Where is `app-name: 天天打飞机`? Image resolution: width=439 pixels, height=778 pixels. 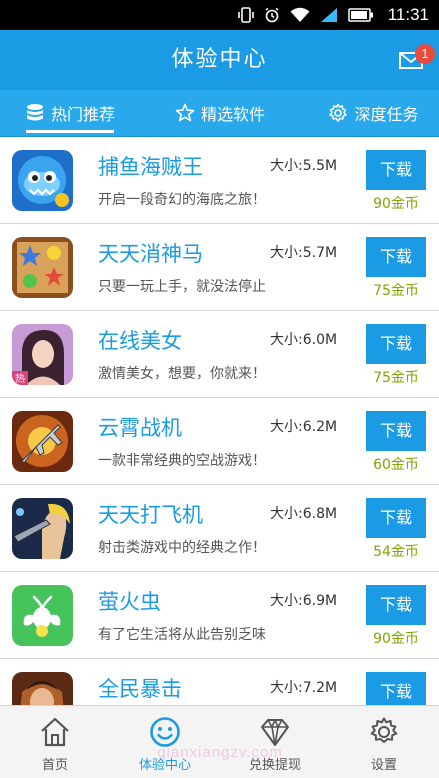
app-name: 天天打飞机 is located at coordinates (150, 514).